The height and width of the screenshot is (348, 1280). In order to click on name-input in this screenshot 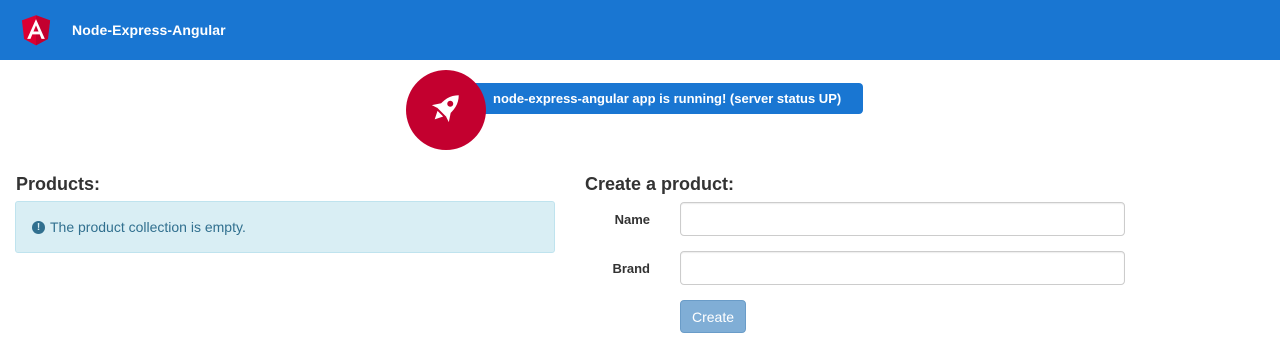, I will do `click(902, 219)`.